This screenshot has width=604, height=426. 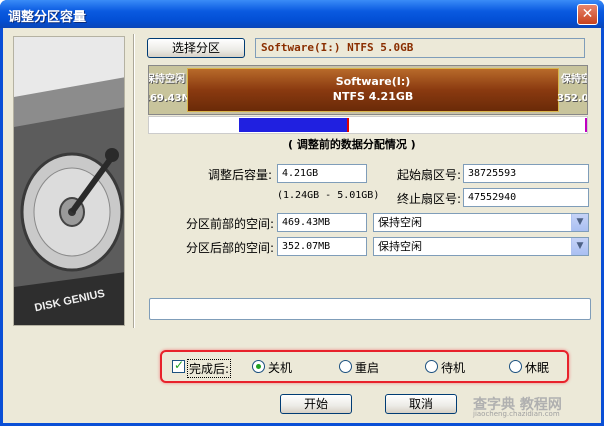 What do you see at coordinates (515, 366) in the screenshot?
I see `radio-hibernate` at bounding box center [515, 366].